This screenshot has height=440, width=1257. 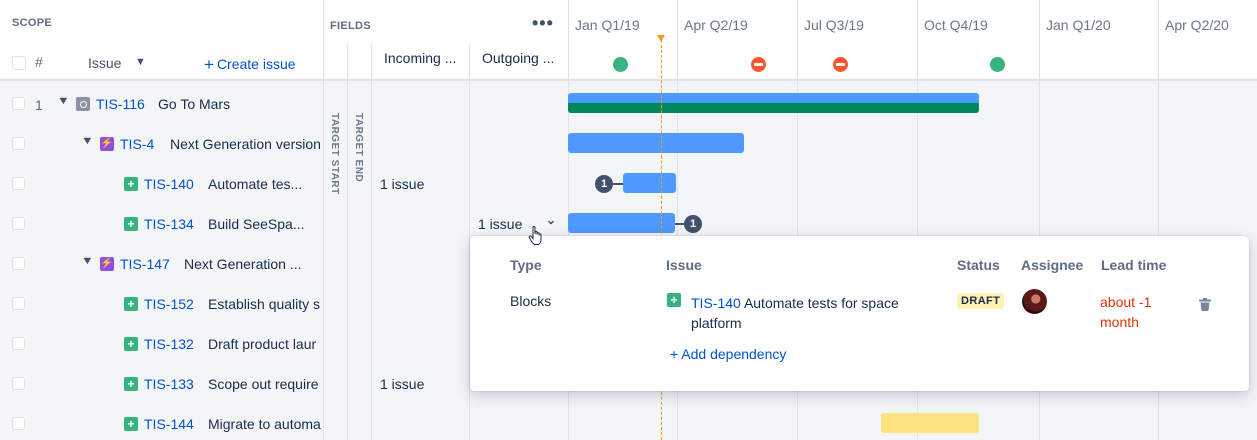 What do you see at coordinates (358, 148) in the screenshot?
I see `target-end-label: TARGET END` at bounding box center [358, 148].